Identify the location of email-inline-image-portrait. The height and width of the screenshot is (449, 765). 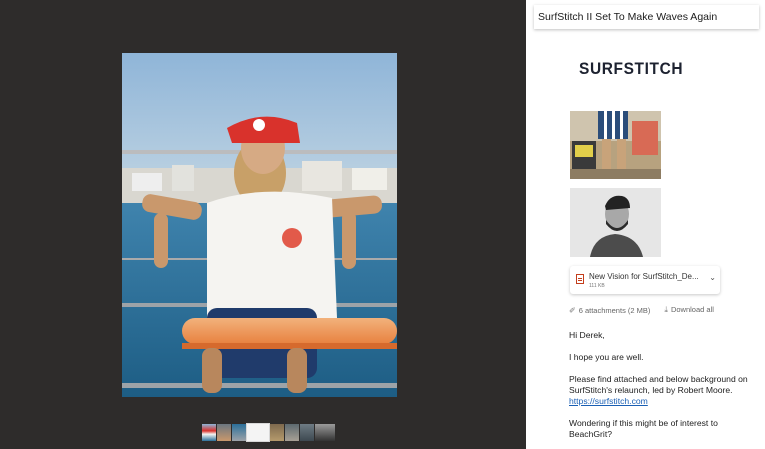
(615, 222).